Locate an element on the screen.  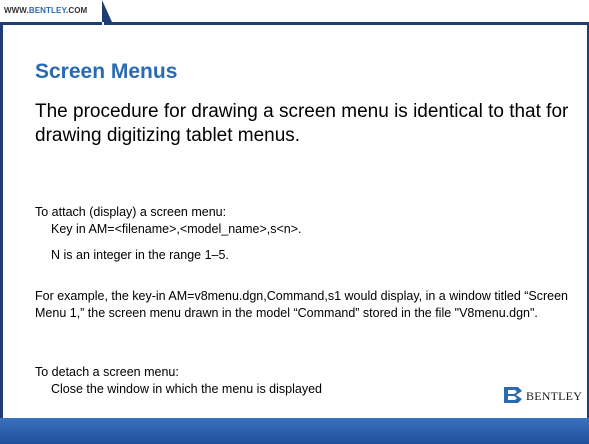
attach-range-note: N is an integer in the range 1–5. is located at coordinates (140, 255).